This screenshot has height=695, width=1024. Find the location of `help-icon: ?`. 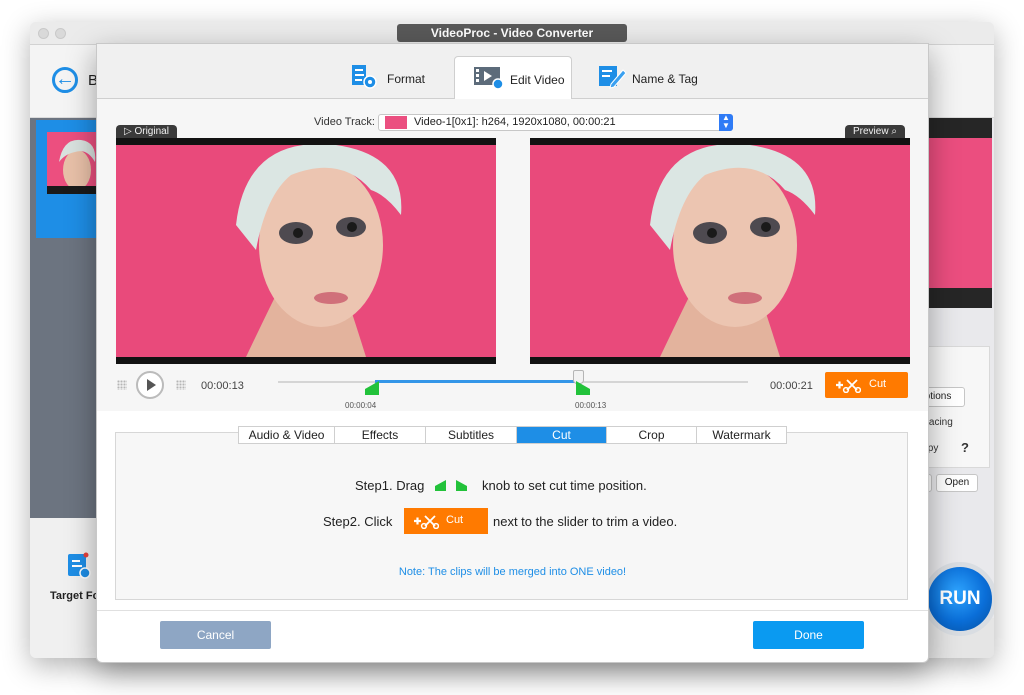

help-icon: ? is located at coordinates (965, 447).